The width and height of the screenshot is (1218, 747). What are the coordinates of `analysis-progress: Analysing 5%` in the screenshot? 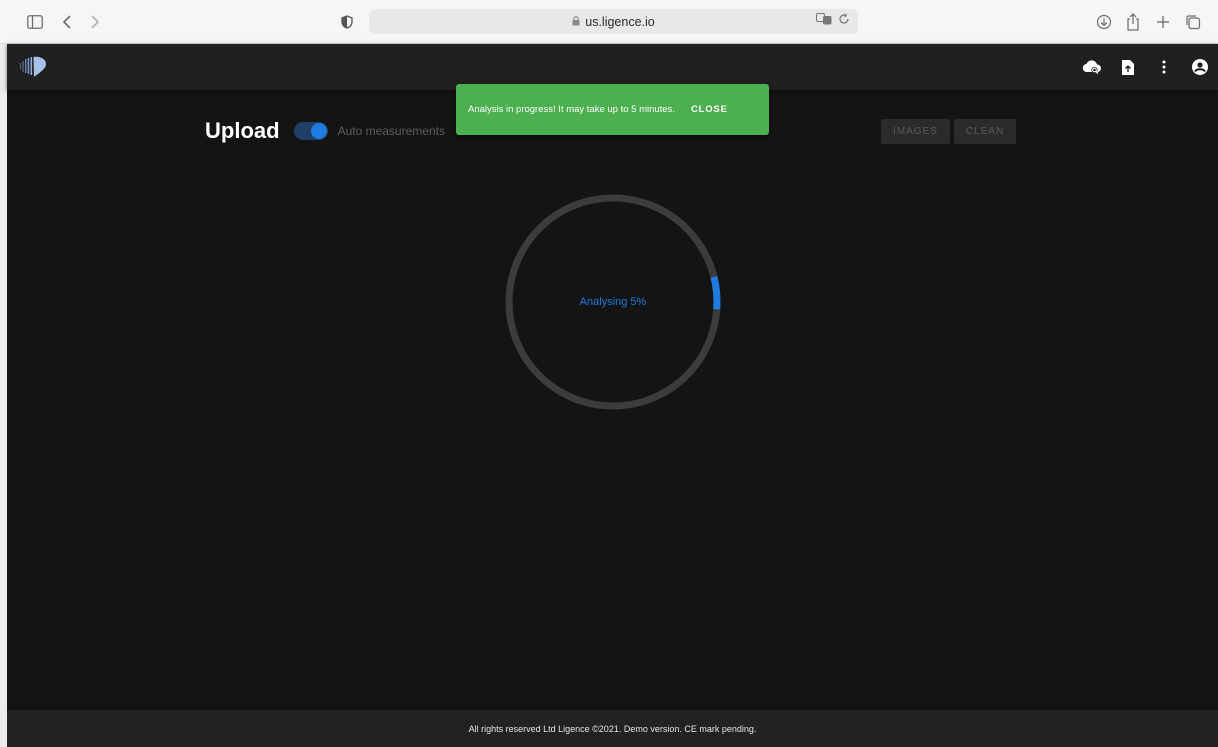 It's located at (613, 302).